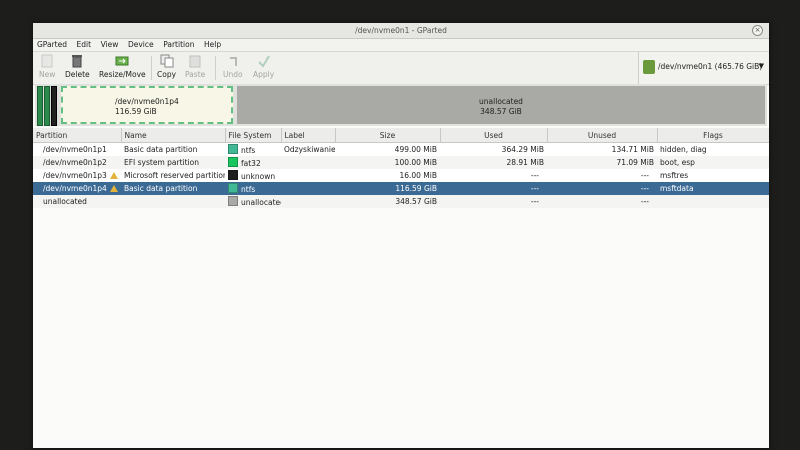 The width and height of the screenshot is (800, 450). I want to click on cell-filesystem-text: fat32, so click(251, 163).